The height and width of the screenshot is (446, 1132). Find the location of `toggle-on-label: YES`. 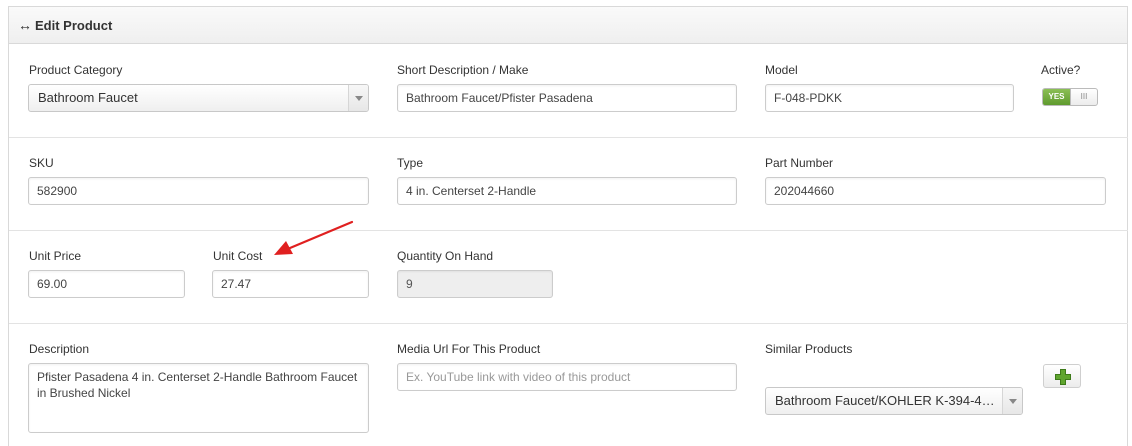

toggle-on-label: YES is located at coordinates (1056, 97).